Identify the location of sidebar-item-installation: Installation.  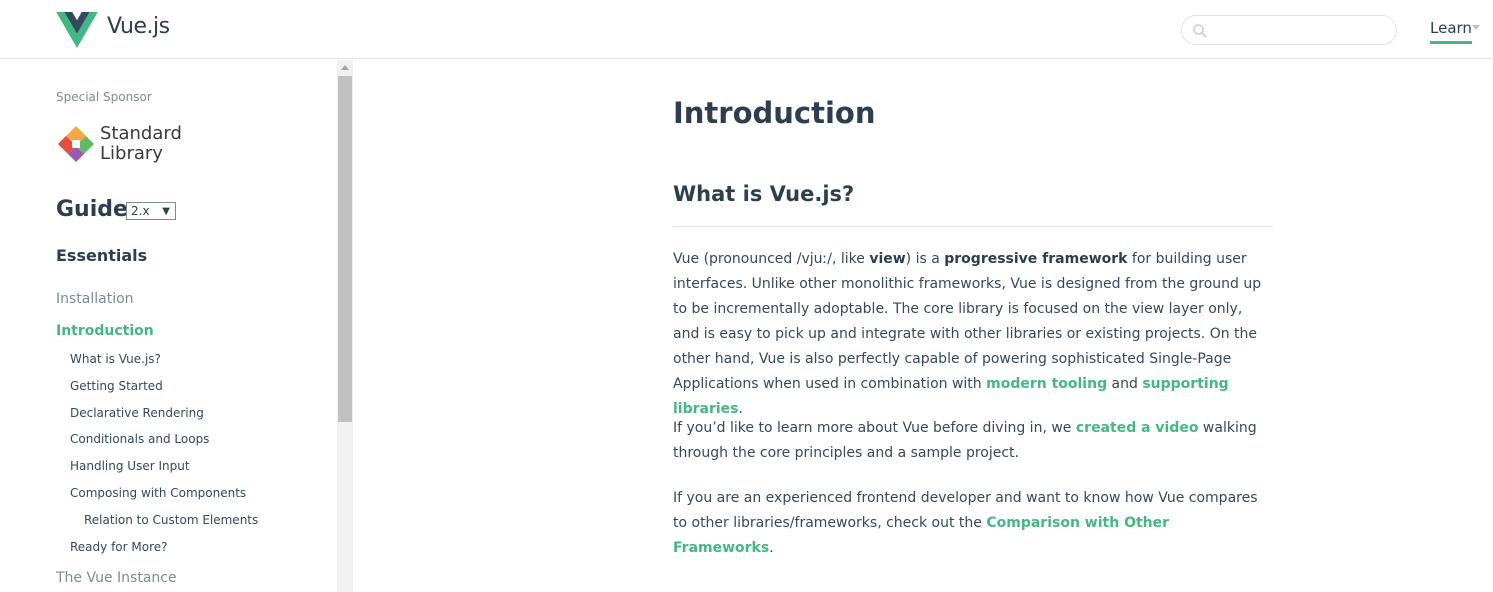
(95, 299).